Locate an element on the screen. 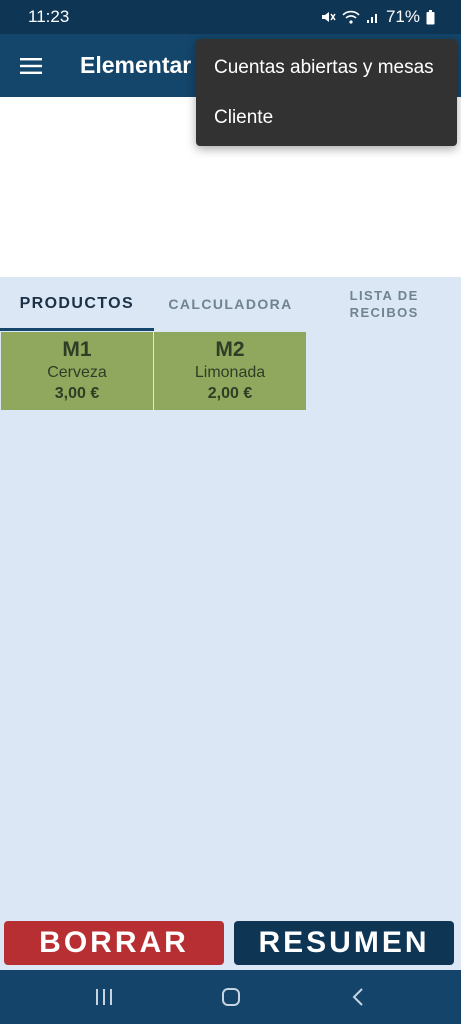  product-code: M2 is located at coordinates (230, 349).